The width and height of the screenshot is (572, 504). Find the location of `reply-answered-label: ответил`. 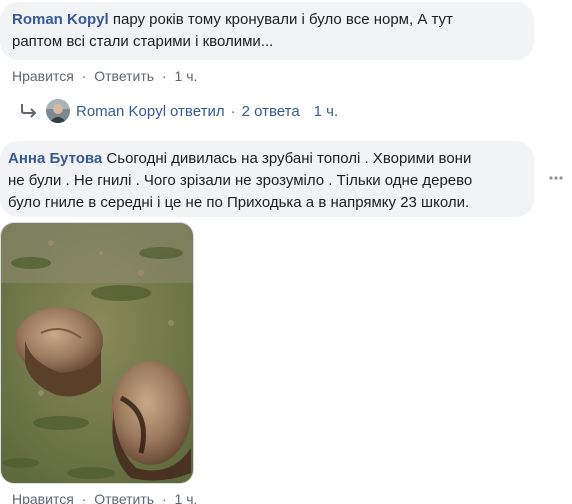

reply-answered-label: ответил is located at coordinates (197, 111).